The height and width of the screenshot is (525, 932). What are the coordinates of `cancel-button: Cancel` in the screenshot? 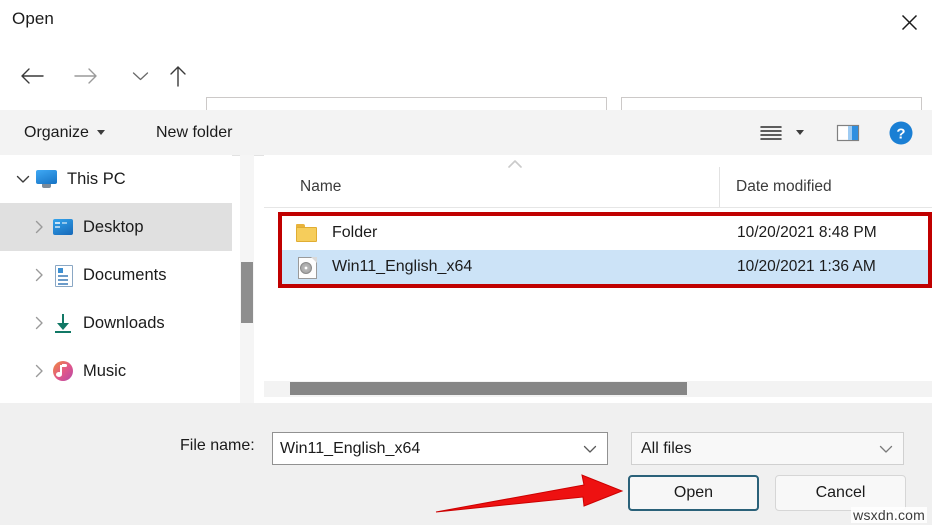 It's located at (840, 493).